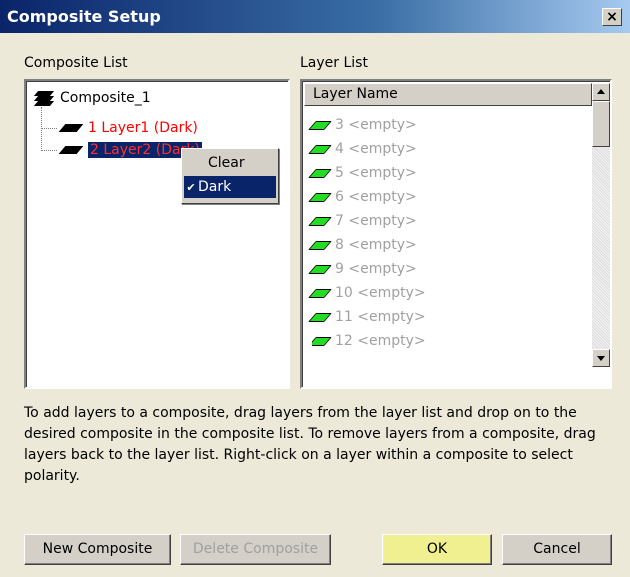 This screenshot has height=577, width=630. What do you see at coordinates (362, 221) in the screenshot?
I see `list-item: 7 <empty>` at bounding box center [362, 221].